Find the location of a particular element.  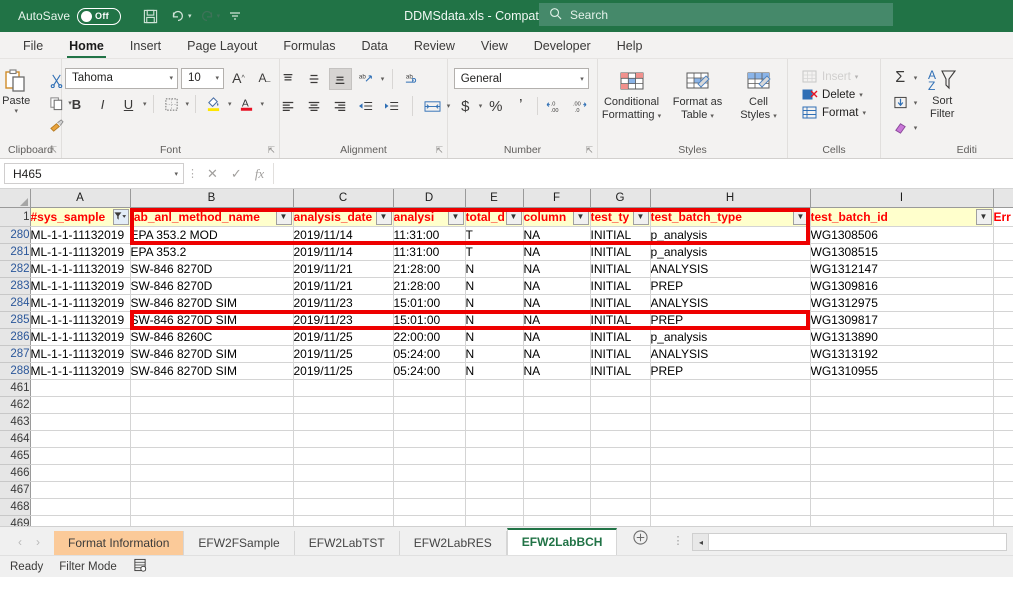

cell-F463 is located at coordinates (557, 422).